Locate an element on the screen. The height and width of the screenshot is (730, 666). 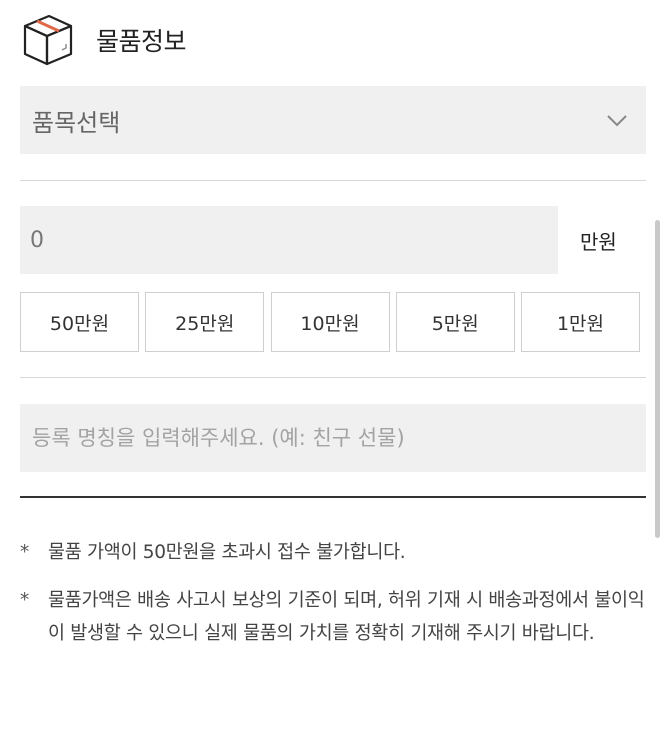
item-value-input is located at coordinates (289, 240).